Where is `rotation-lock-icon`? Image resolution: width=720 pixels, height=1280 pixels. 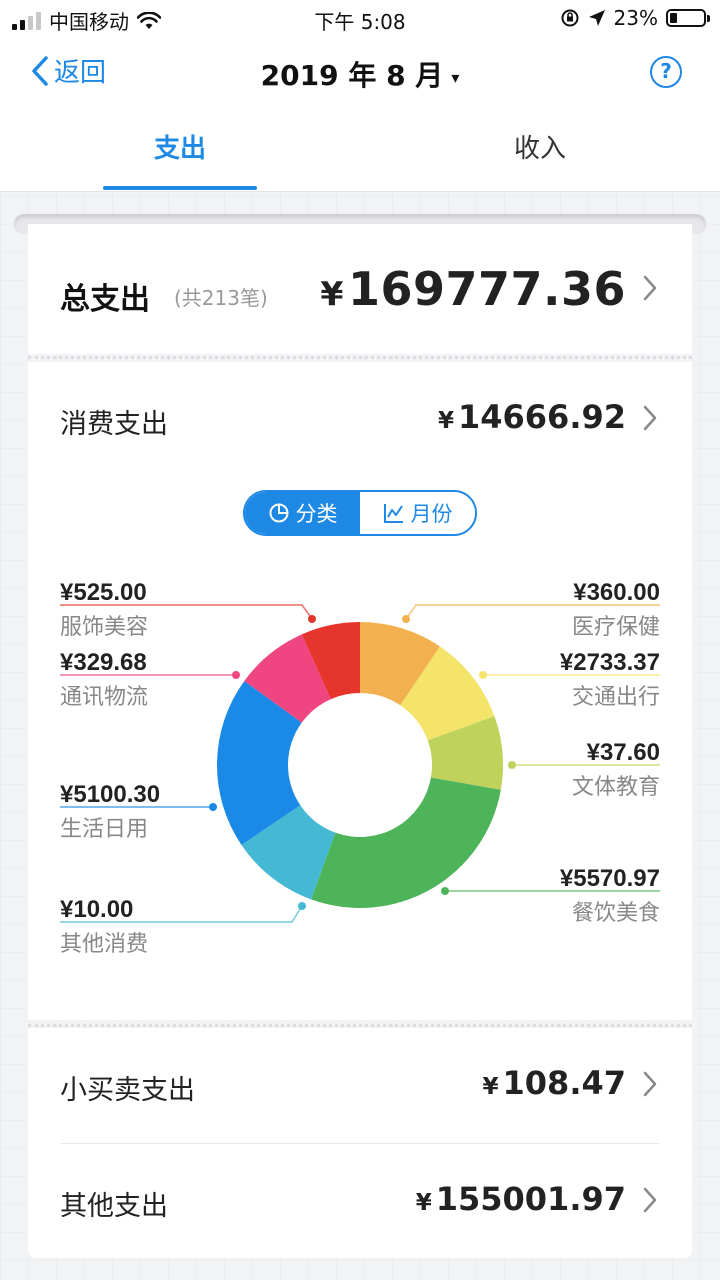
rotation-lock-icon is located at coordinates (570, 18).